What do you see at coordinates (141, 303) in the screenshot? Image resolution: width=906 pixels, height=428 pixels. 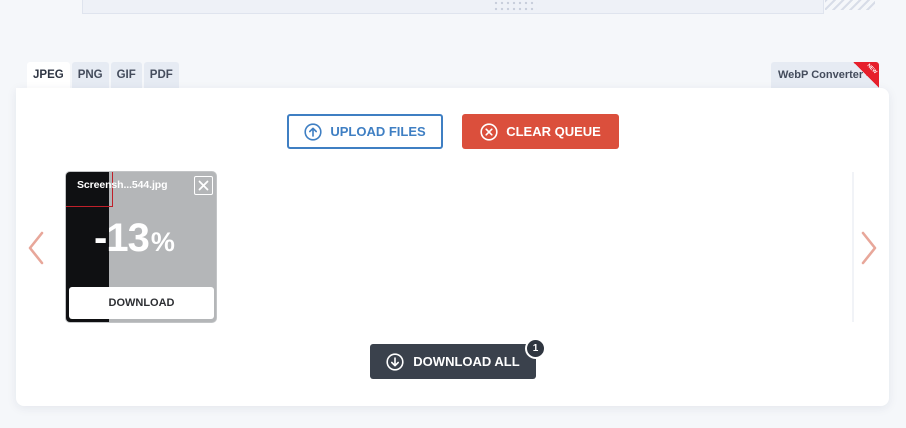 I see `download-file-button: DOWNLOAD` at bounding box center [141, 303].